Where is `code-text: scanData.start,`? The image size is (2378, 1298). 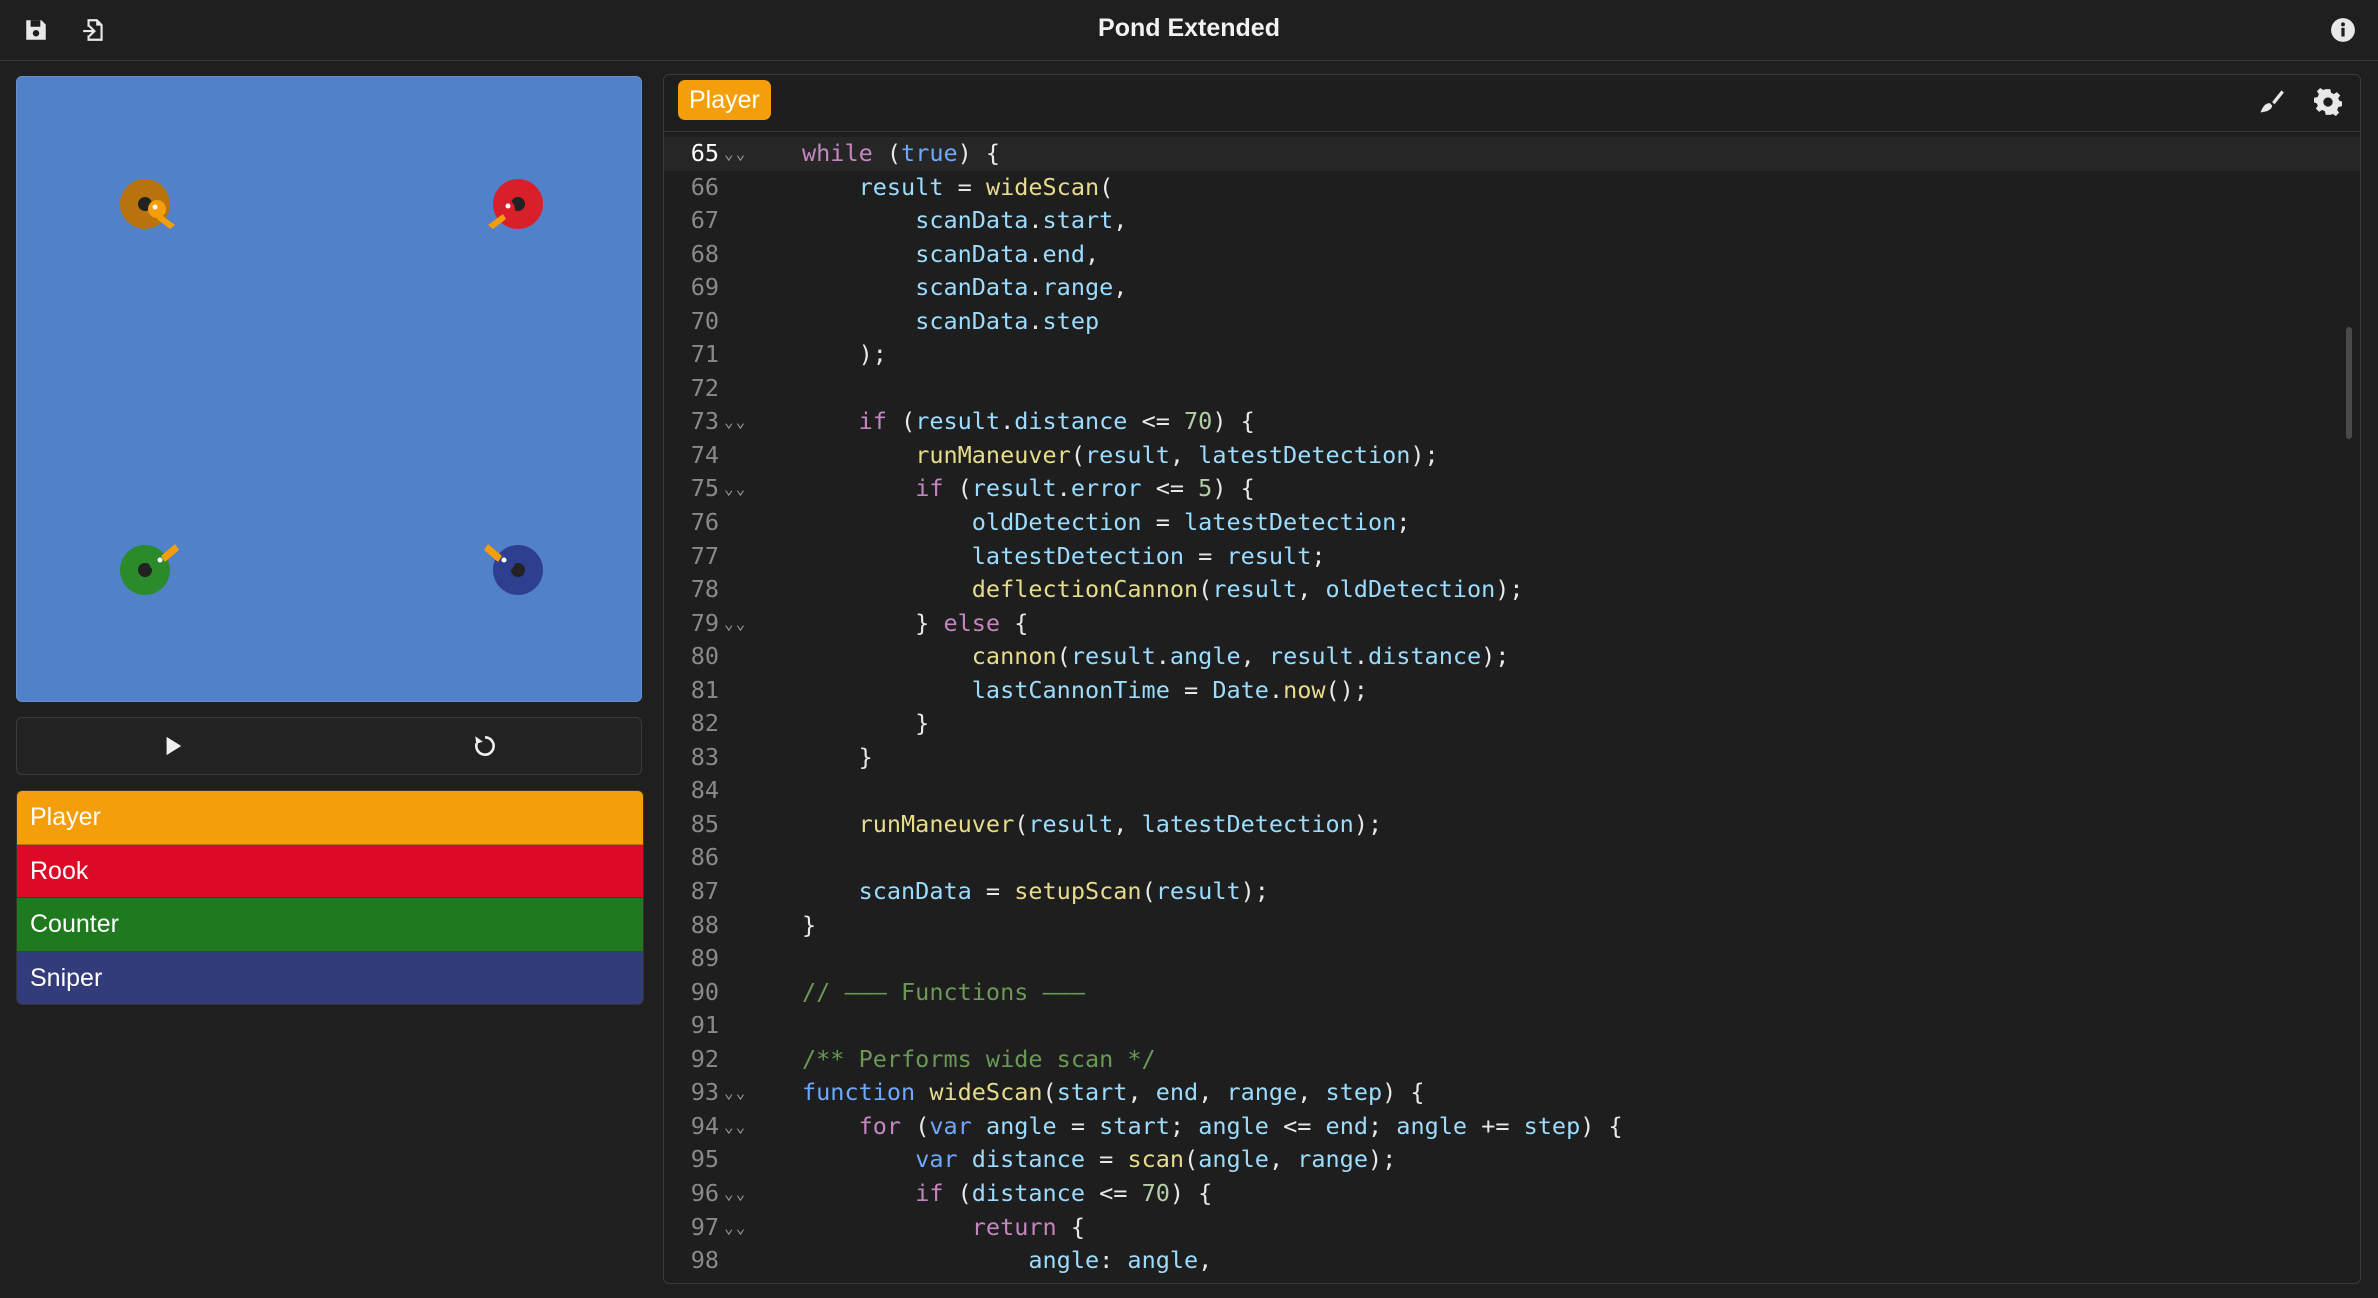
code-text: scanData.start, is located at coordinates (1021, 220).